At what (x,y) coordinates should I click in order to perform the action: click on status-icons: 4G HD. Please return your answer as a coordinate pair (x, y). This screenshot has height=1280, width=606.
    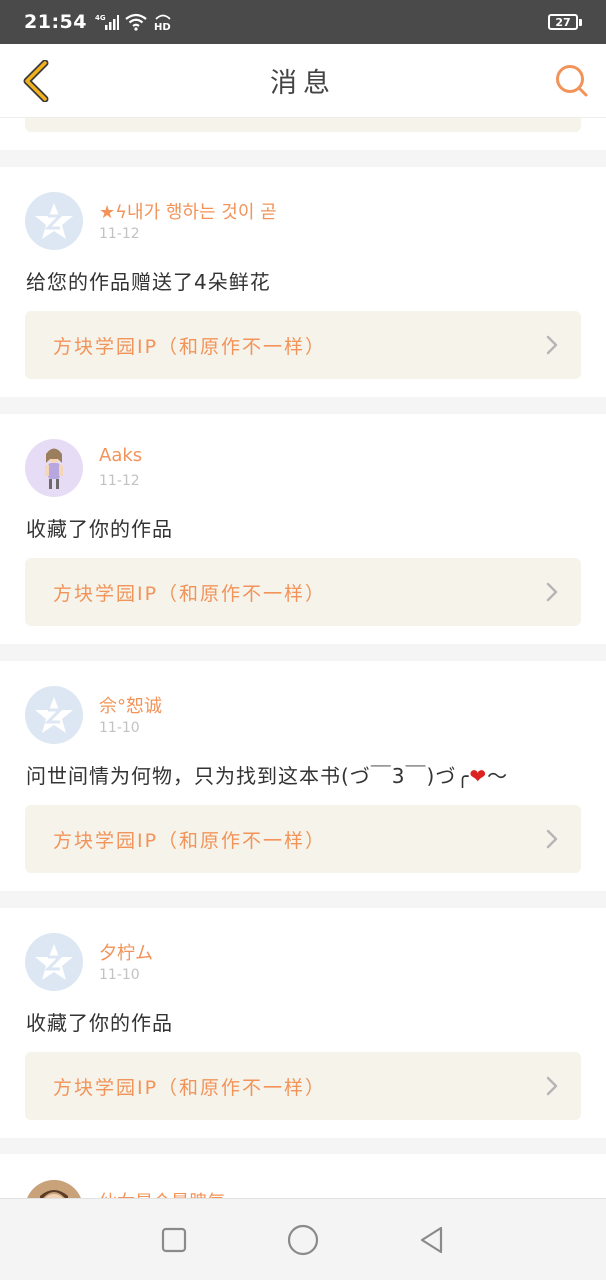
    Looking at the image, I should click on (134, 22).